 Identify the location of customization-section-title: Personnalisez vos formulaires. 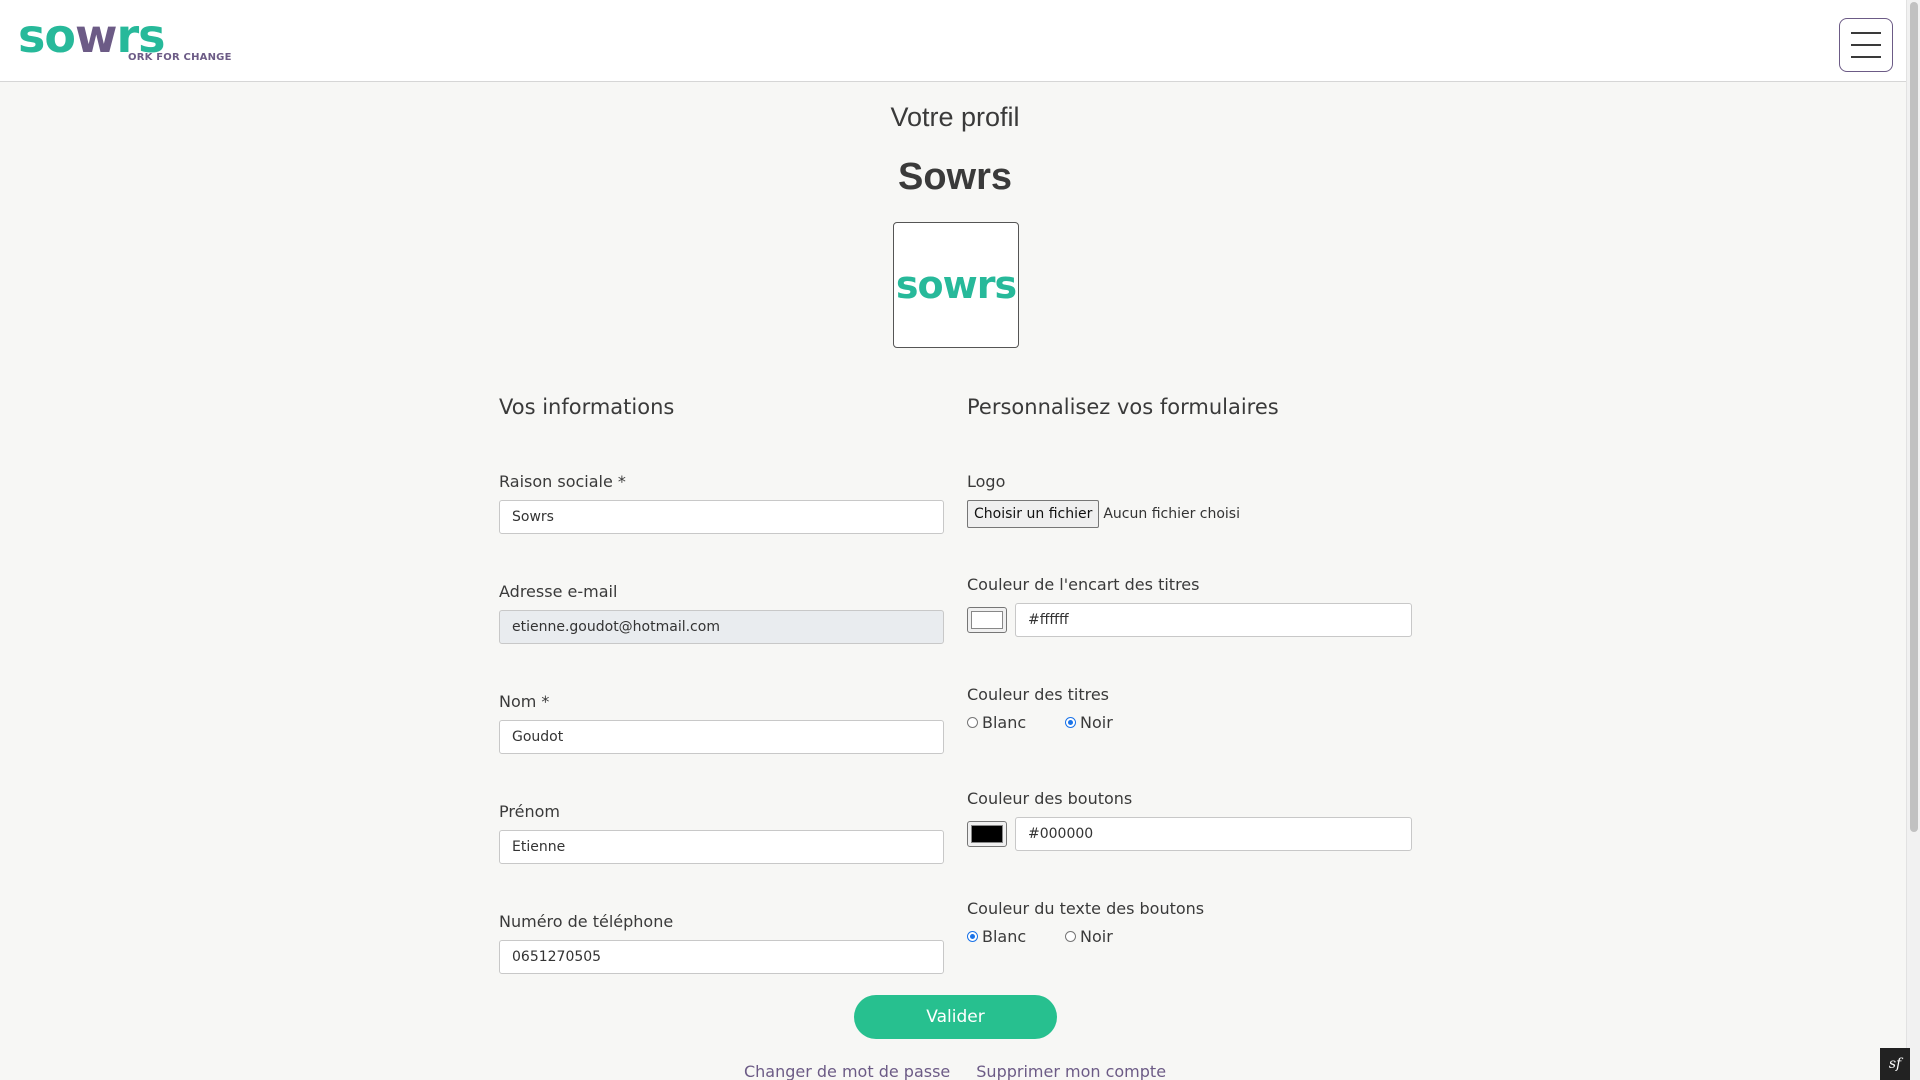
(1123, 407).